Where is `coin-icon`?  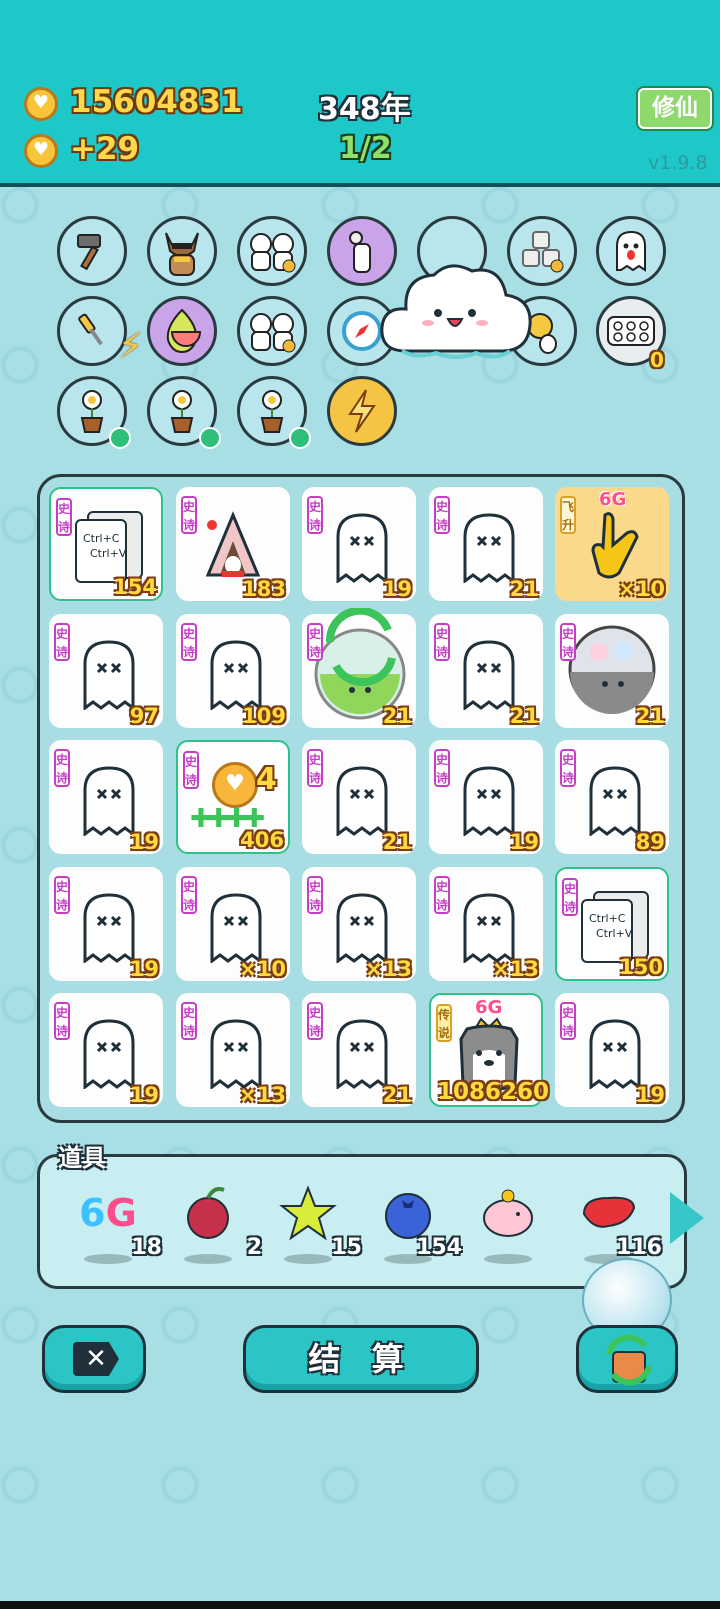 coin-icon is located at coordinates (41, 104).